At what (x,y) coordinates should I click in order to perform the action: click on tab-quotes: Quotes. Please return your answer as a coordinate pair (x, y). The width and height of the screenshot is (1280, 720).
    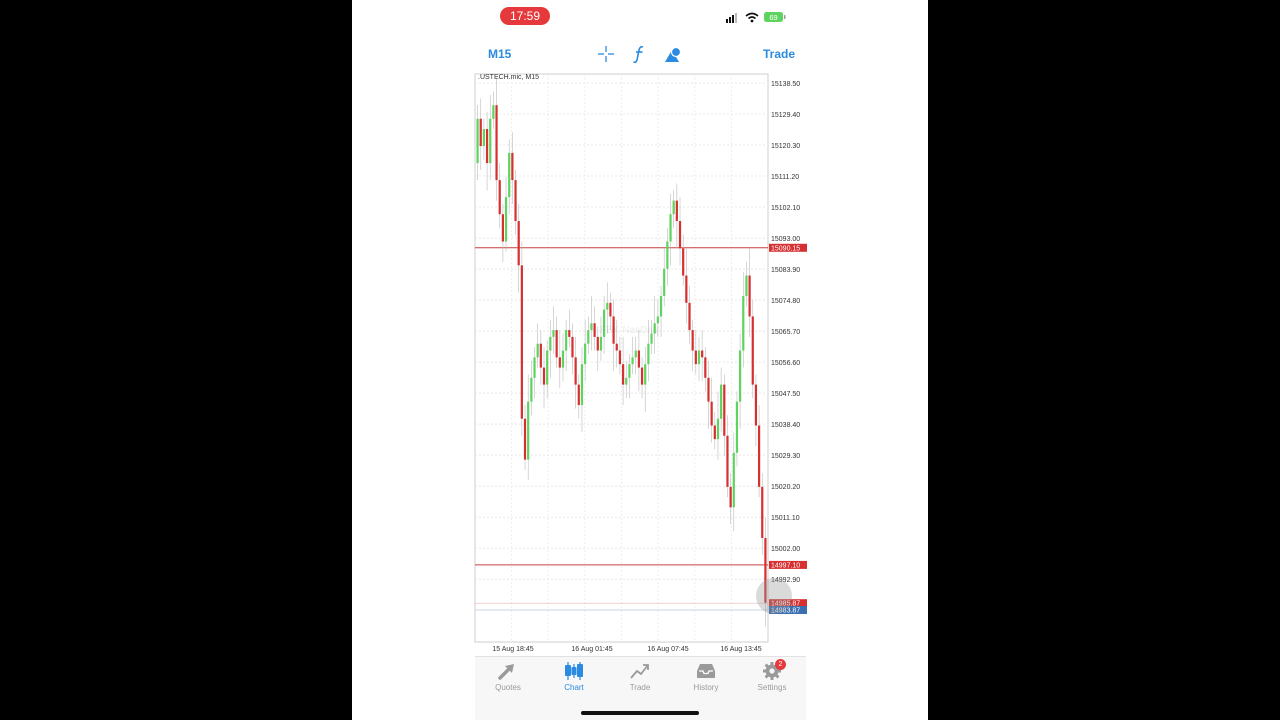
    Looking at the image, I should click on (508, 682).